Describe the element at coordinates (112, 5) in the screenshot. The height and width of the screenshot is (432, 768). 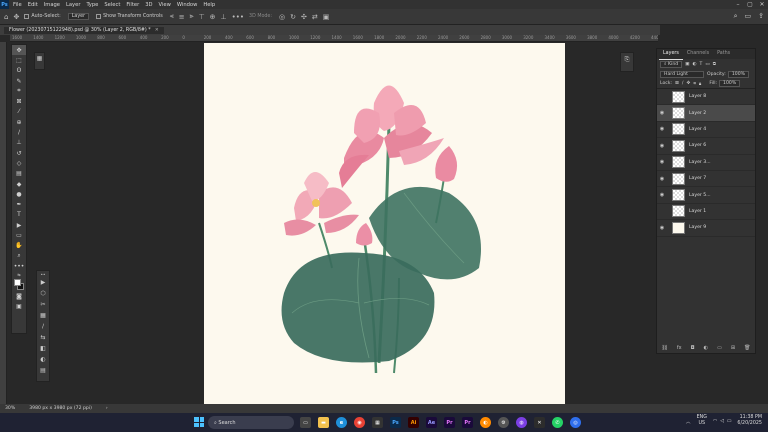
I see `menu-select: Select` at that location.